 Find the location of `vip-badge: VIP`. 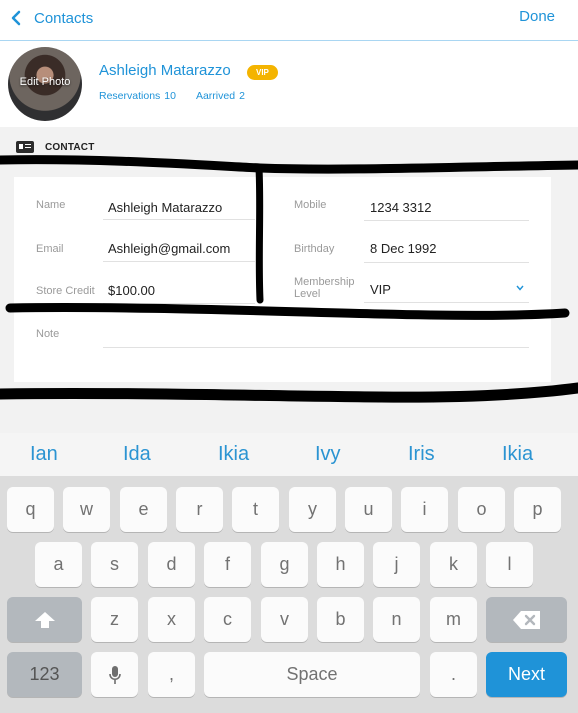

vip-badge: VIP is located at coordinates (262, 72).